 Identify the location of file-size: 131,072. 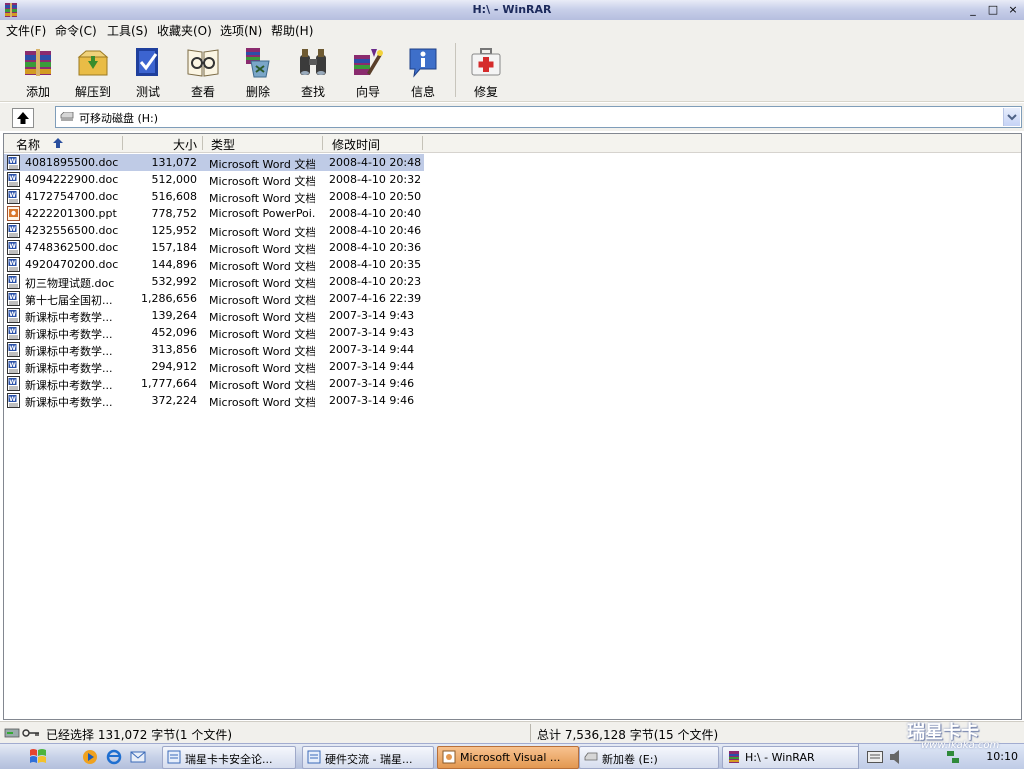
(174, 162).